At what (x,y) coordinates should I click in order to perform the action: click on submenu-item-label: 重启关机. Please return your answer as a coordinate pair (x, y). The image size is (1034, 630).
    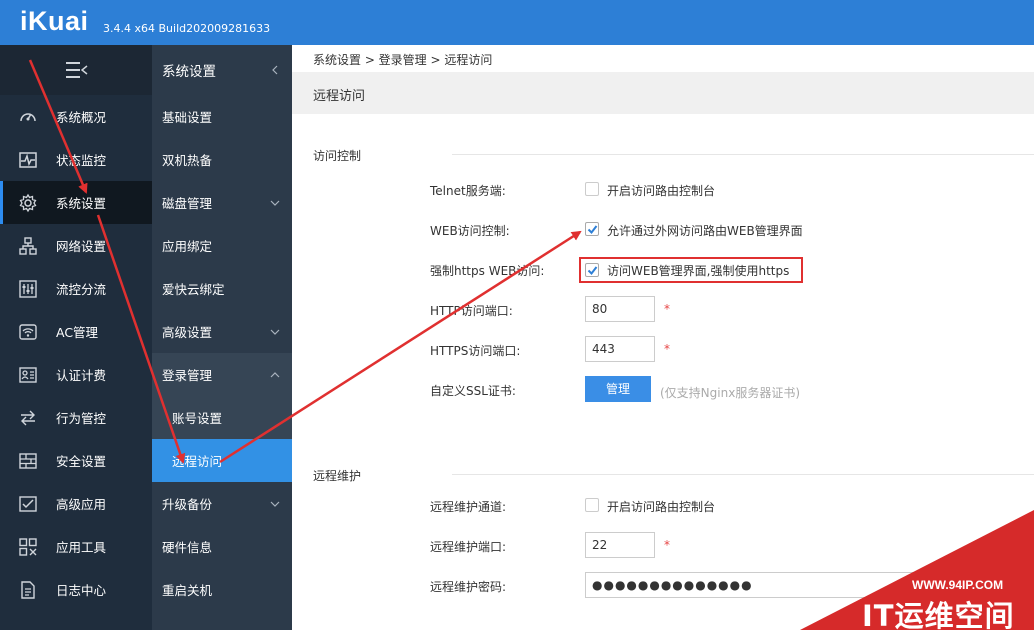
    Looking at the image, I should click on (187, 590).